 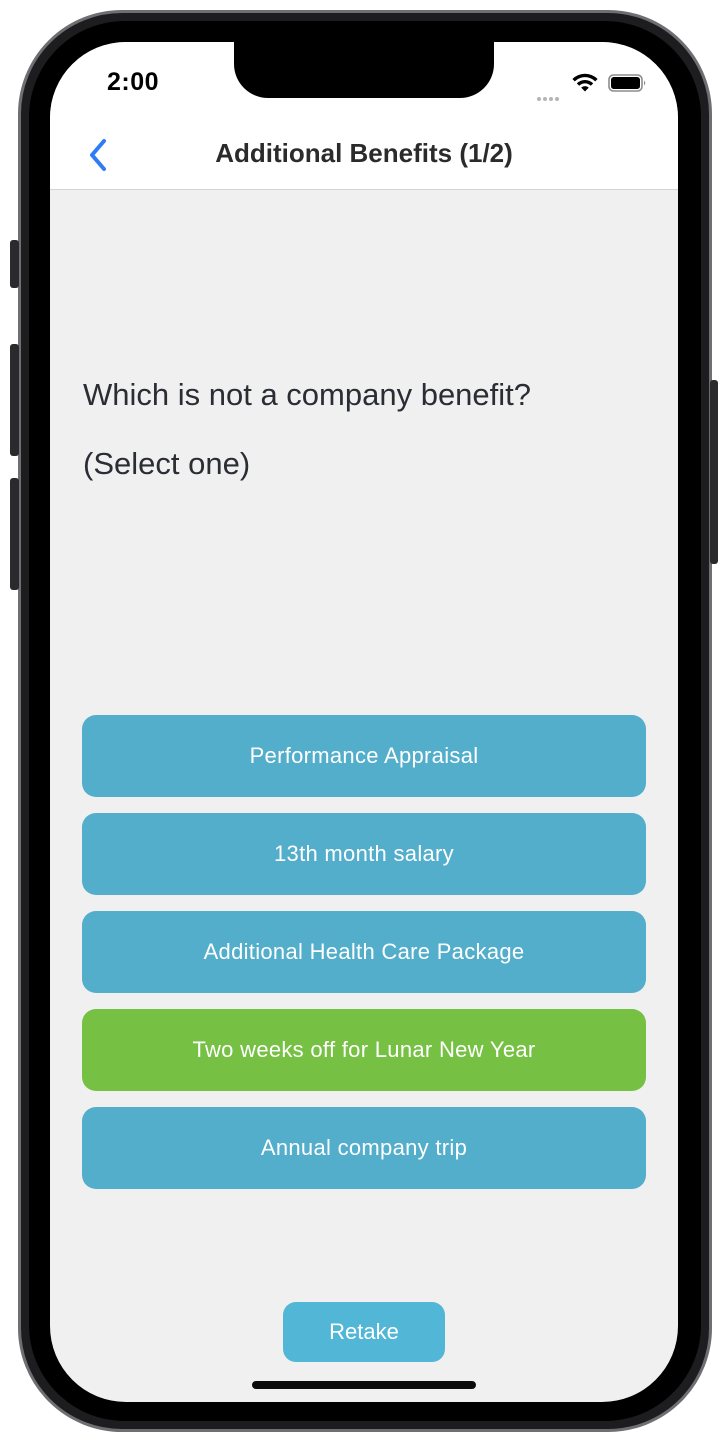 I want to click on status-bar: 2:00, so click(x=364, y=97).